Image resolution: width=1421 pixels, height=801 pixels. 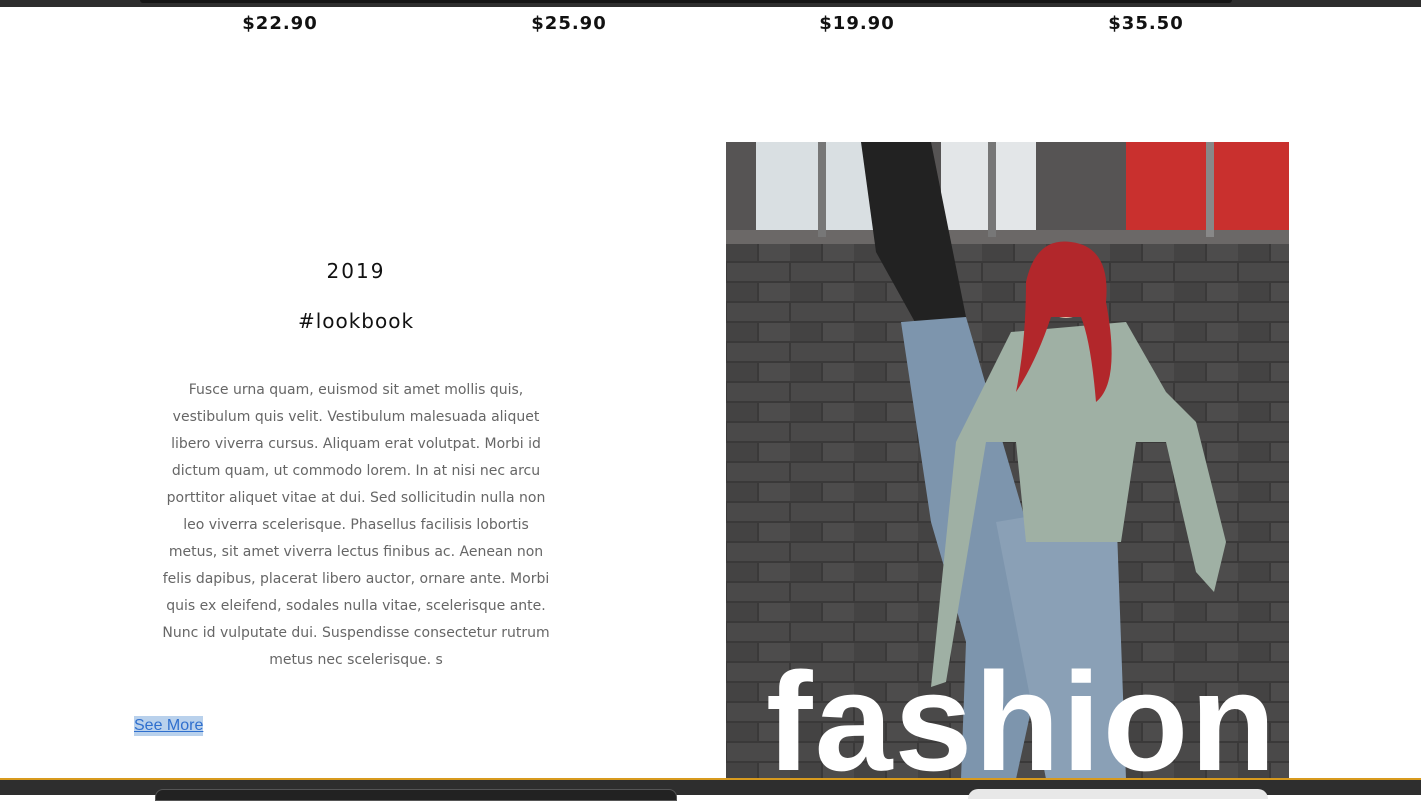 I want to click on photo-overlay-text: fashion, so click(x=1022, y=711).